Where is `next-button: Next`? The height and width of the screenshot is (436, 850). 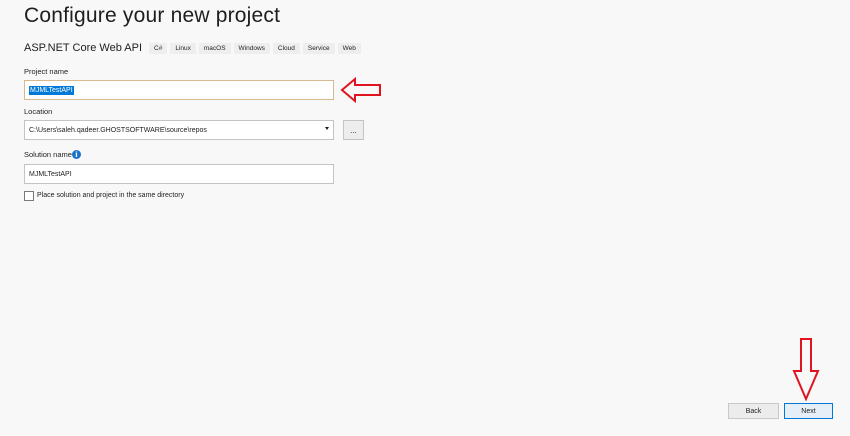
next-button: Next is located at coordinates (808, 411).